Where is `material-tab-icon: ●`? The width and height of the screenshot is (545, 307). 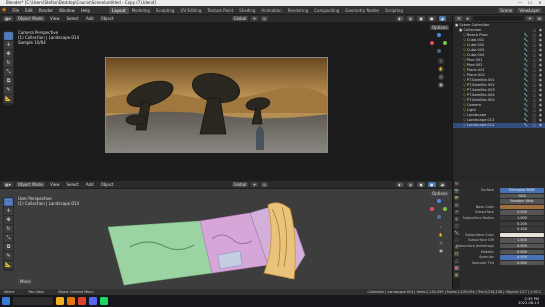 material-tab-icon: ● is located at coordinates (456, 268).